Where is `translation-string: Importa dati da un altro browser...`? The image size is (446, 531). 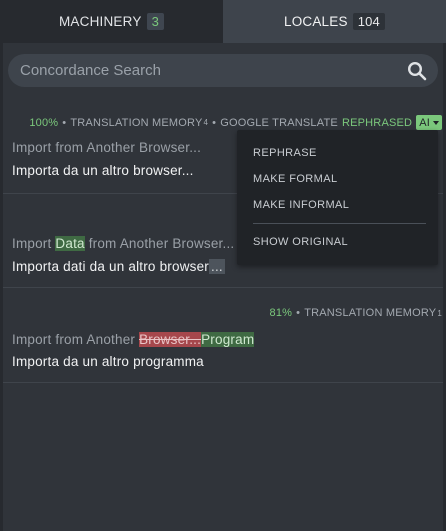
translation-string: Importa dati da un altro browser... is located at coordinates (118, 266).